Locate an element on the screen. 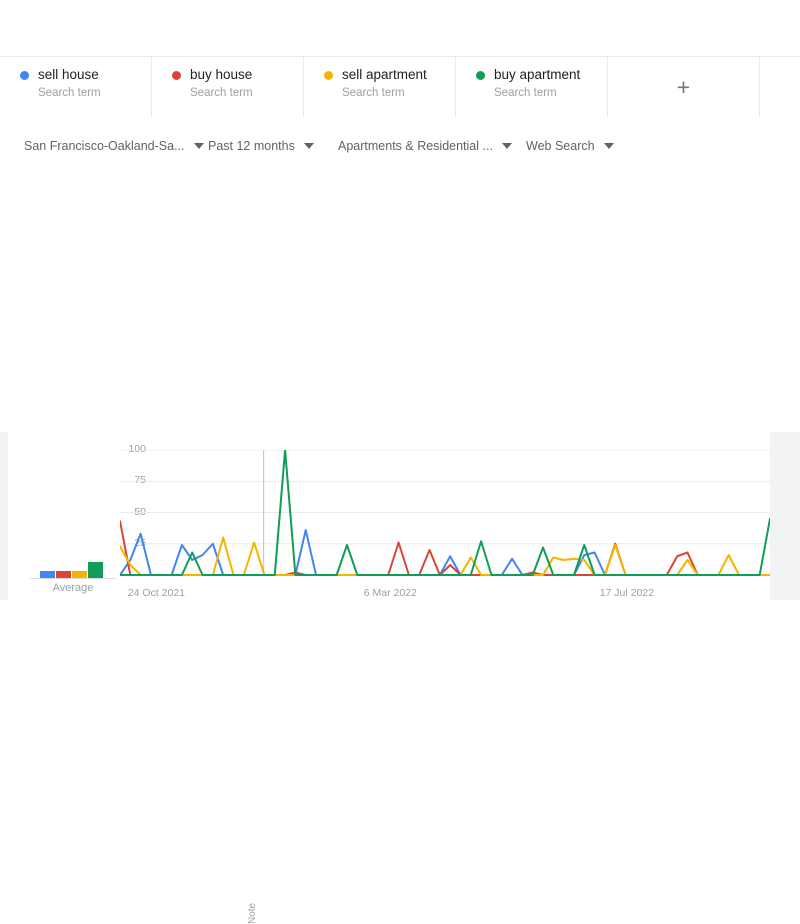 The height and width of the screenshot is (924, 800). filter-label-time: Past 12 months is located at coordinates (251, 146).